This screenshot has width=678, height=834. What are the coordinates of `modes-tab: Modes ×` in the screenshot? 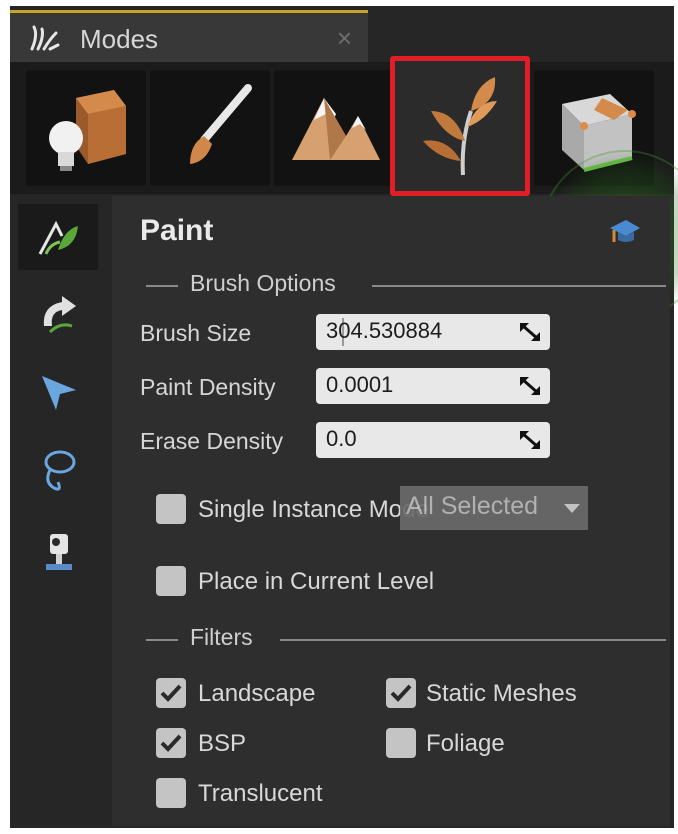 It's located at (189, 36).